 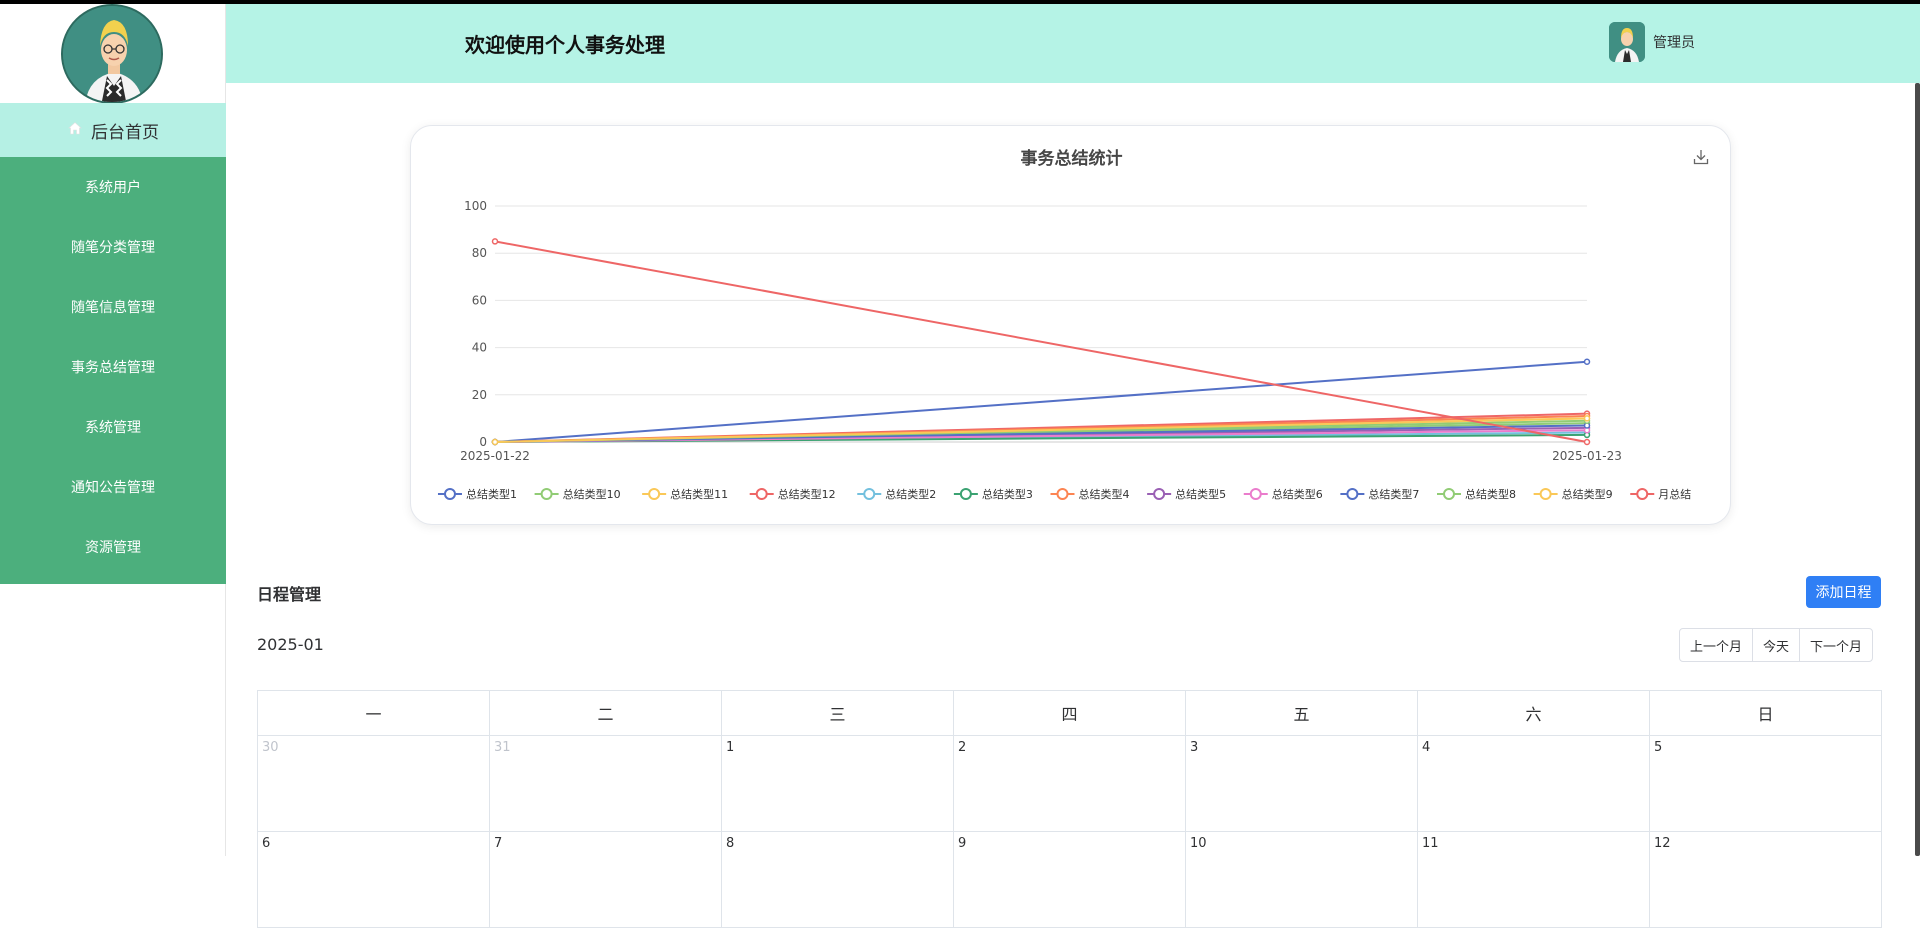 What do you see at coordinates (1301, 713) in the screenshot?
I see `weekday-header: 五` at bounding box center [1301, 713].